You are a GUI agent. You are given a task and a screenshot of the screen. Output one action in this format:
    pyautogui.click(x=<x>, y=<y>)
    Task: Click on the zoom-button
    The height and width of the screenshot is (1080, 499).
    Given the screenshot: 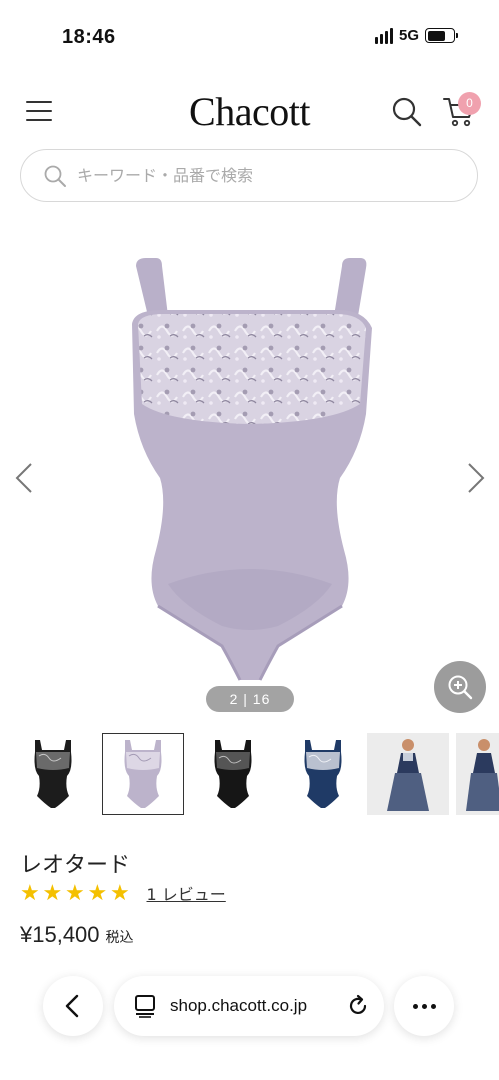 What is the action you would take?
    pyautogui.click(x=460, y=687)
    